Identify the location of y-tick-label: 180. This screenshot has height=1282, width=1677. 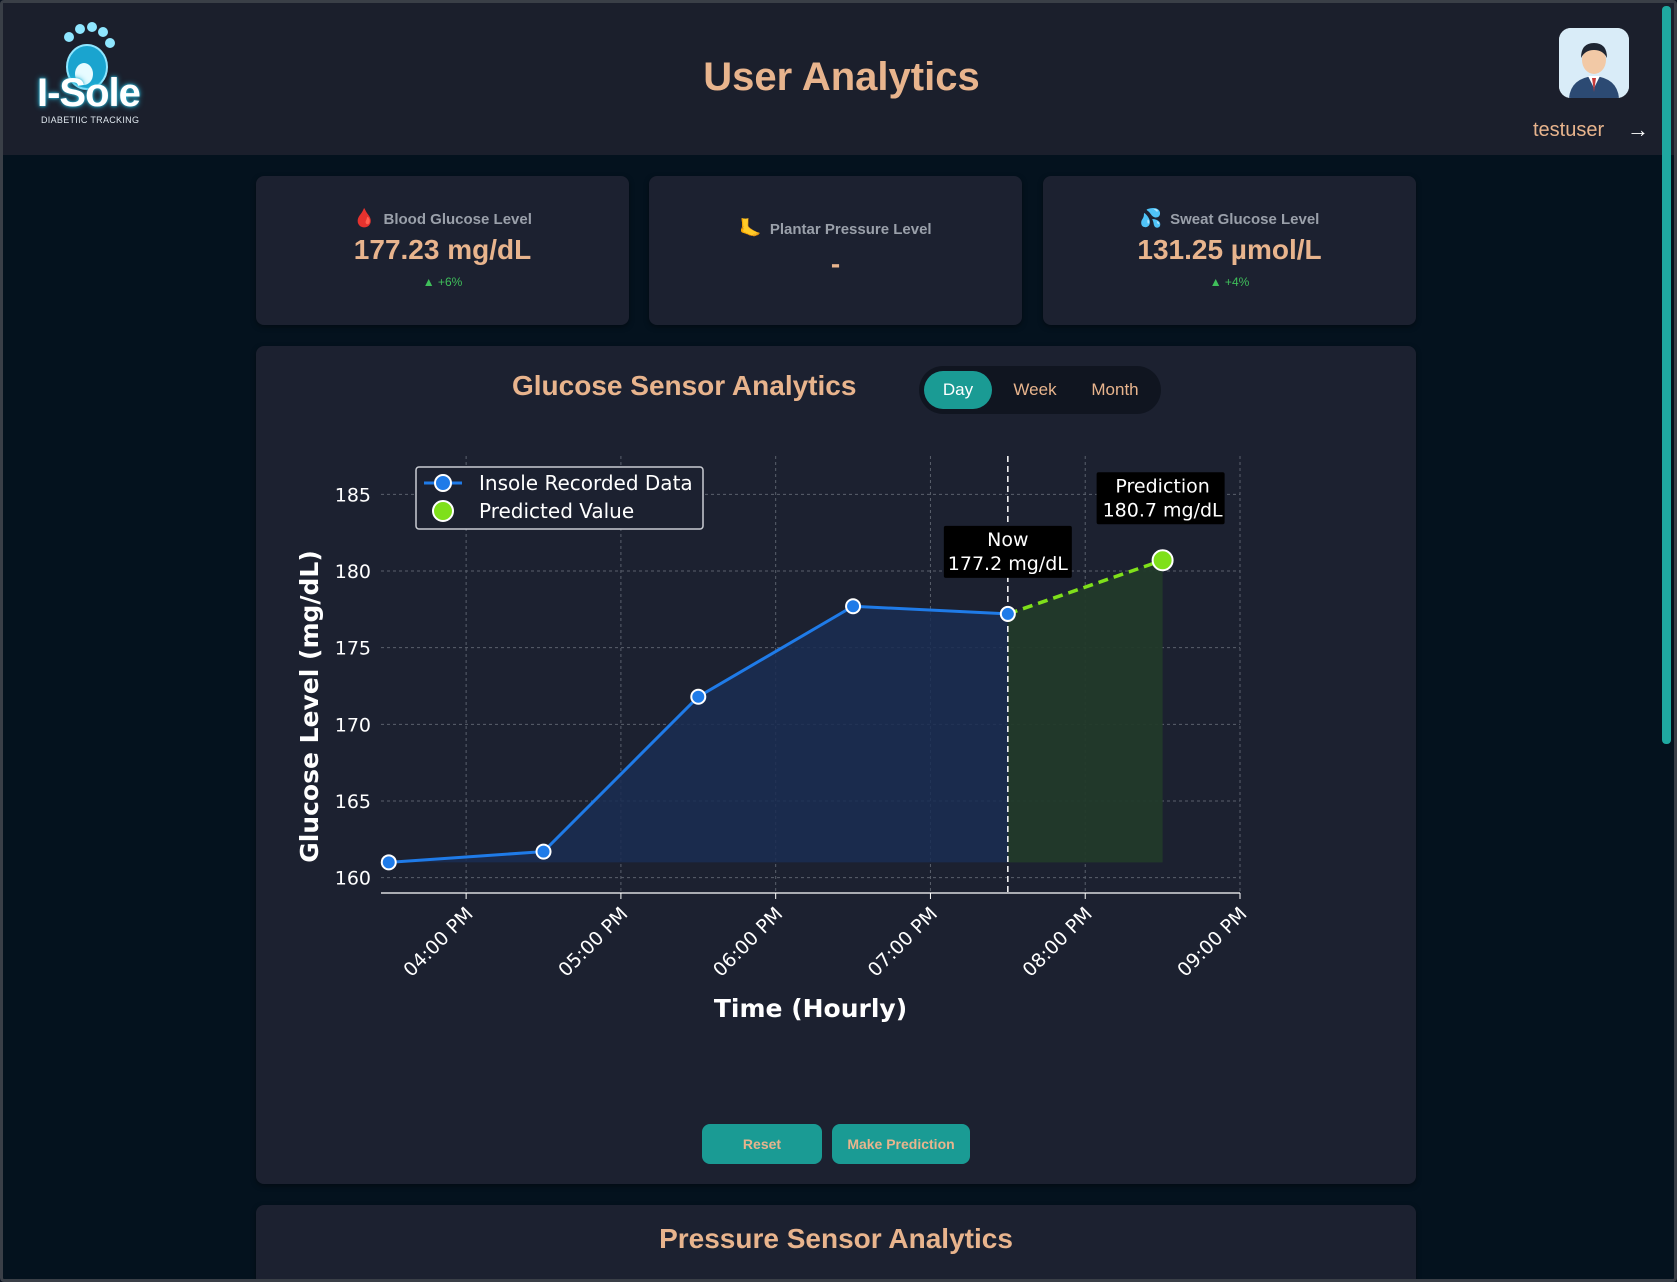
(353, 572).